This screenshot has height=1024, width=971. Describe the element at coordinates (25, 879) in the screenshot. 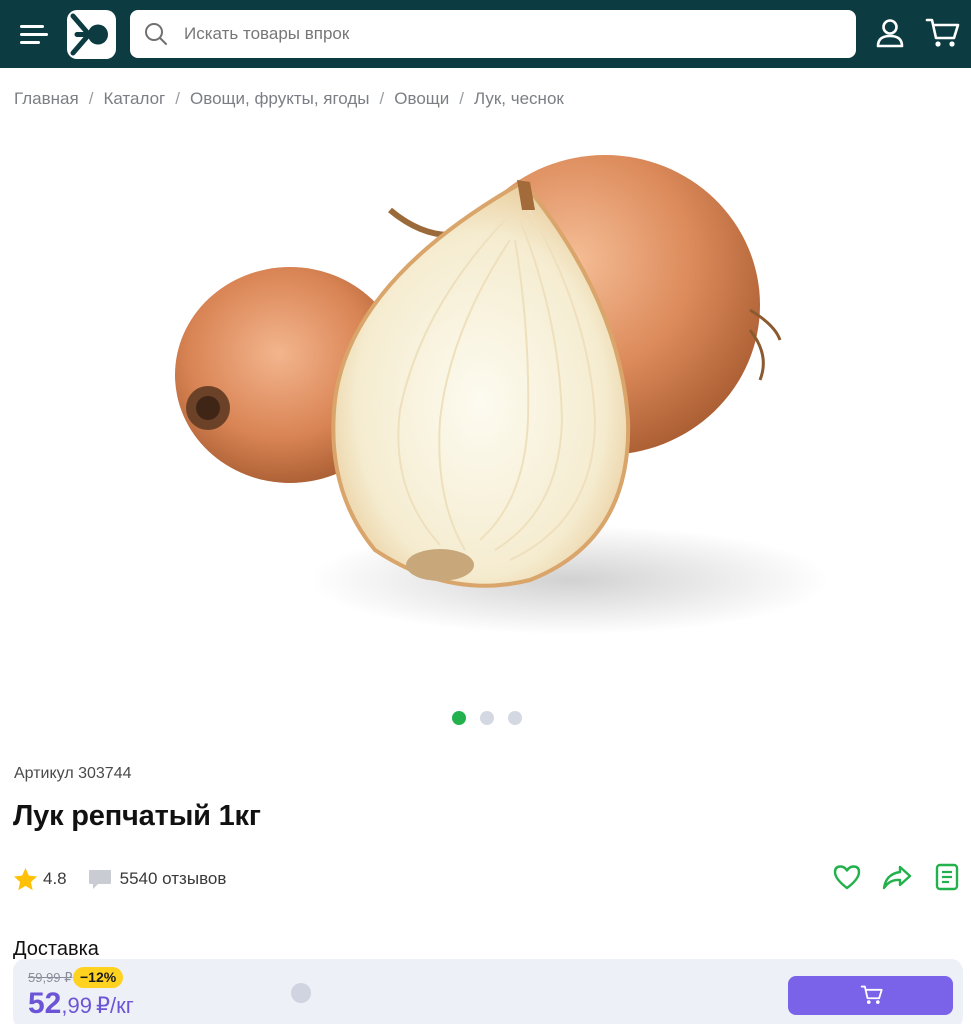

I see `star-icon` at that location.